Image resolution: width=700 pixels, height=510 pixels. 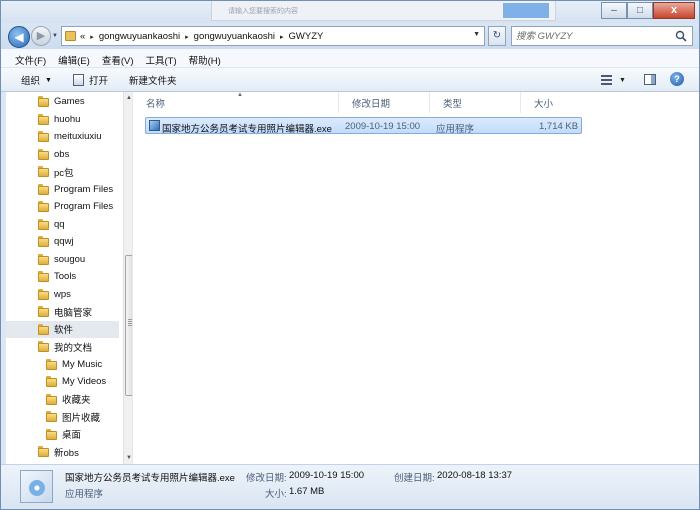 I want to click on disc-icon, so click(x=37, y=488).